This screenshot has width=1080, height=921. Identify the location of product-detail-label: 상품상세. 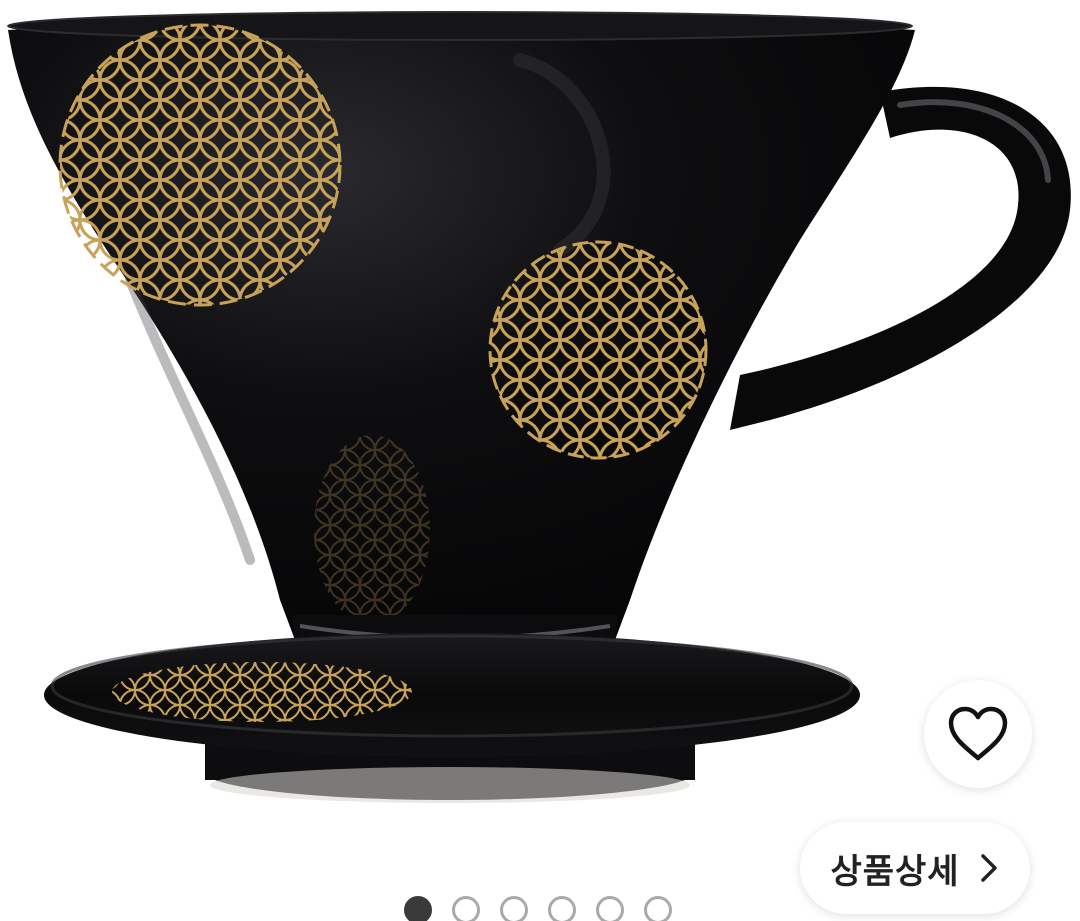
(895, 871).